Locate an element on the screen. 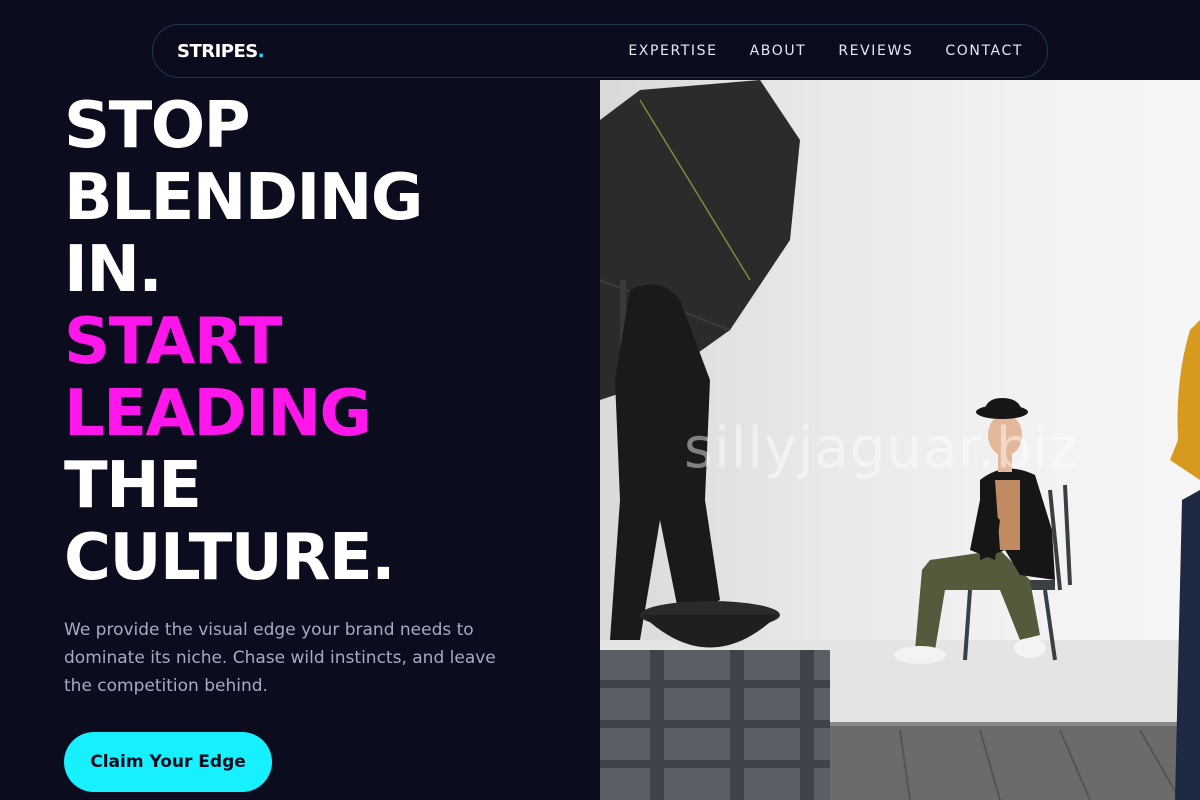 The height and width of the screenshot is (800, 1200). brand-name: STRIPES is located at coordinates (217, 51).